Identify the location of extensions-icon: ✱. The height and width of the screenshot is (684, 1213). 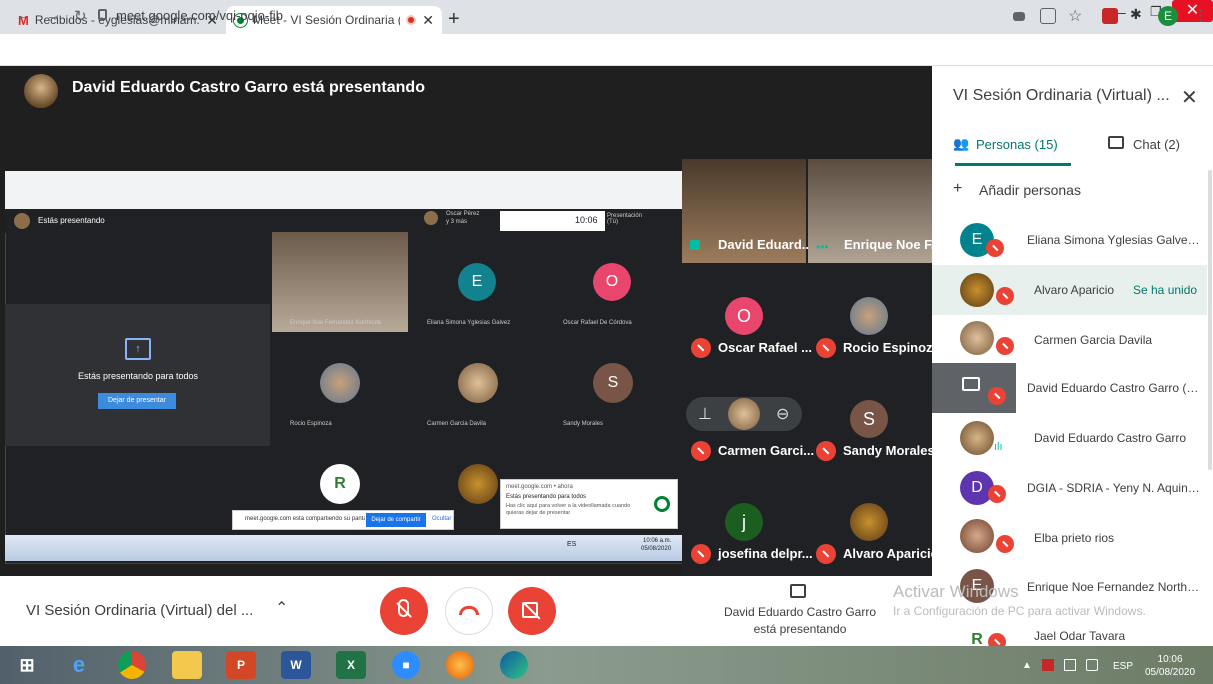
(1136, 14).